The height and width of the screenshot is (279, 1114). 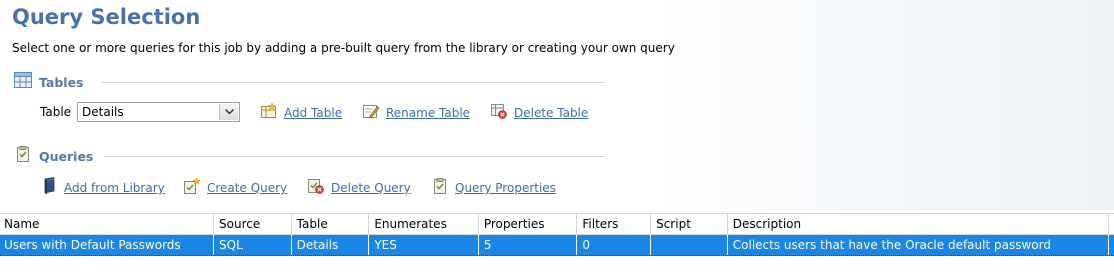 I want to click on delete-query-icon, so click(x=316, y=188).